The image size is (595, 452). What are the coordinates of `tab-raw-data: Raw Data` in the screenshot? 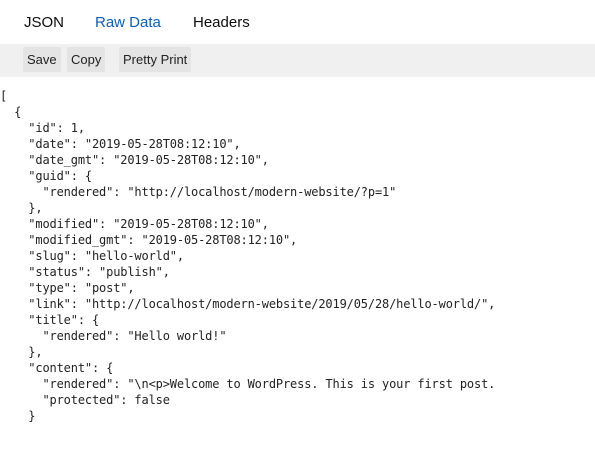 It's located at (128, 23).